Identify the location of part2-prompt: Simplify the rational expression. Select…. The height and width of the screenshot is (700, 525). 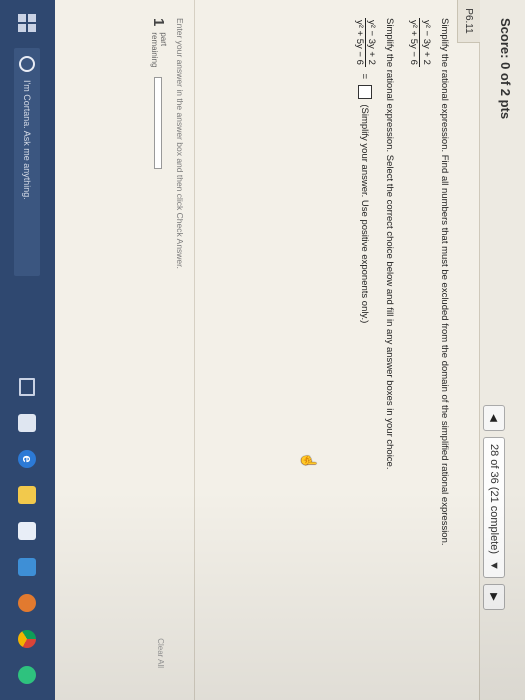
(390, 244).